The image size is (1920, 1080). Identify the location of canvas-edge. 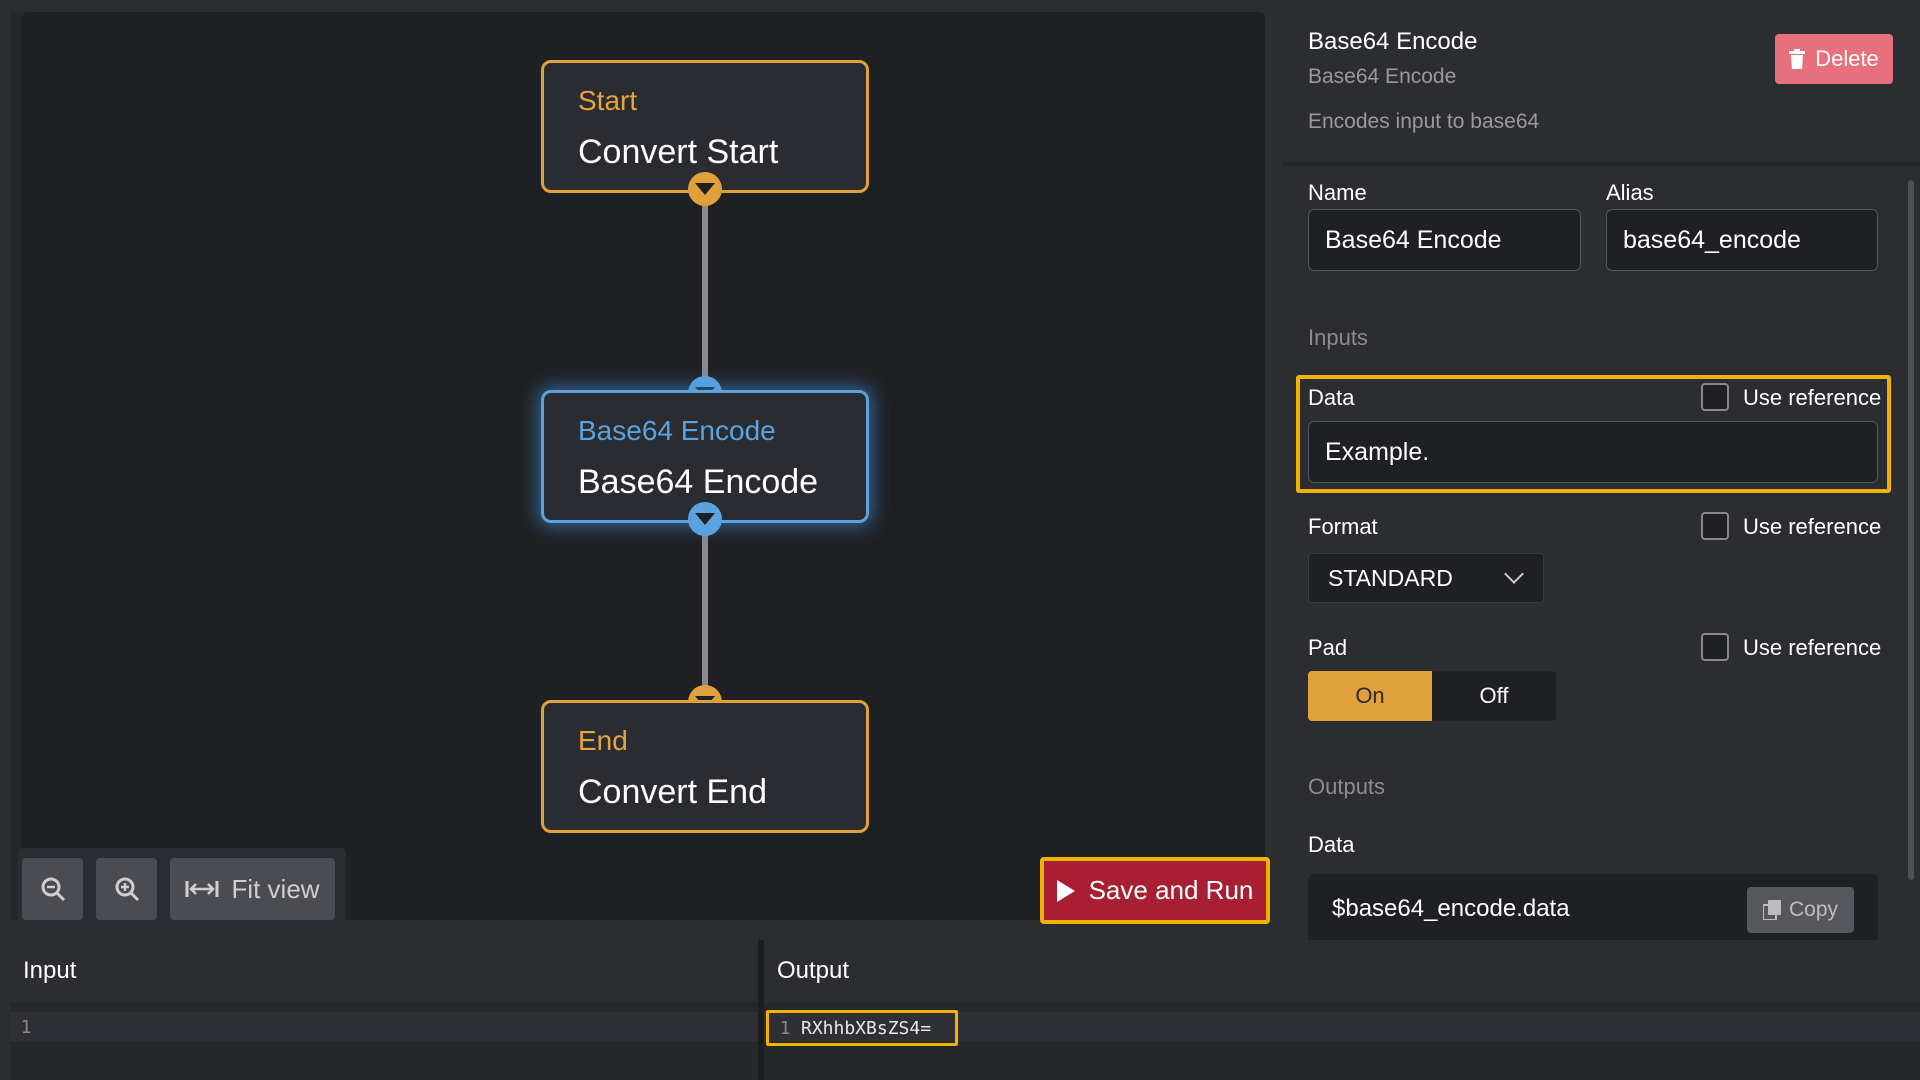
(16, 466).